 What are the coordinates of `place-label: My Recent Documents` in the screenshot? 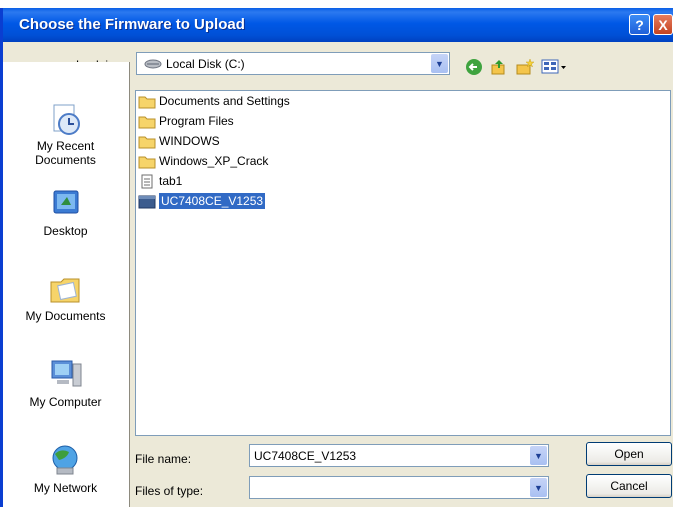 It's located at (65, 153).